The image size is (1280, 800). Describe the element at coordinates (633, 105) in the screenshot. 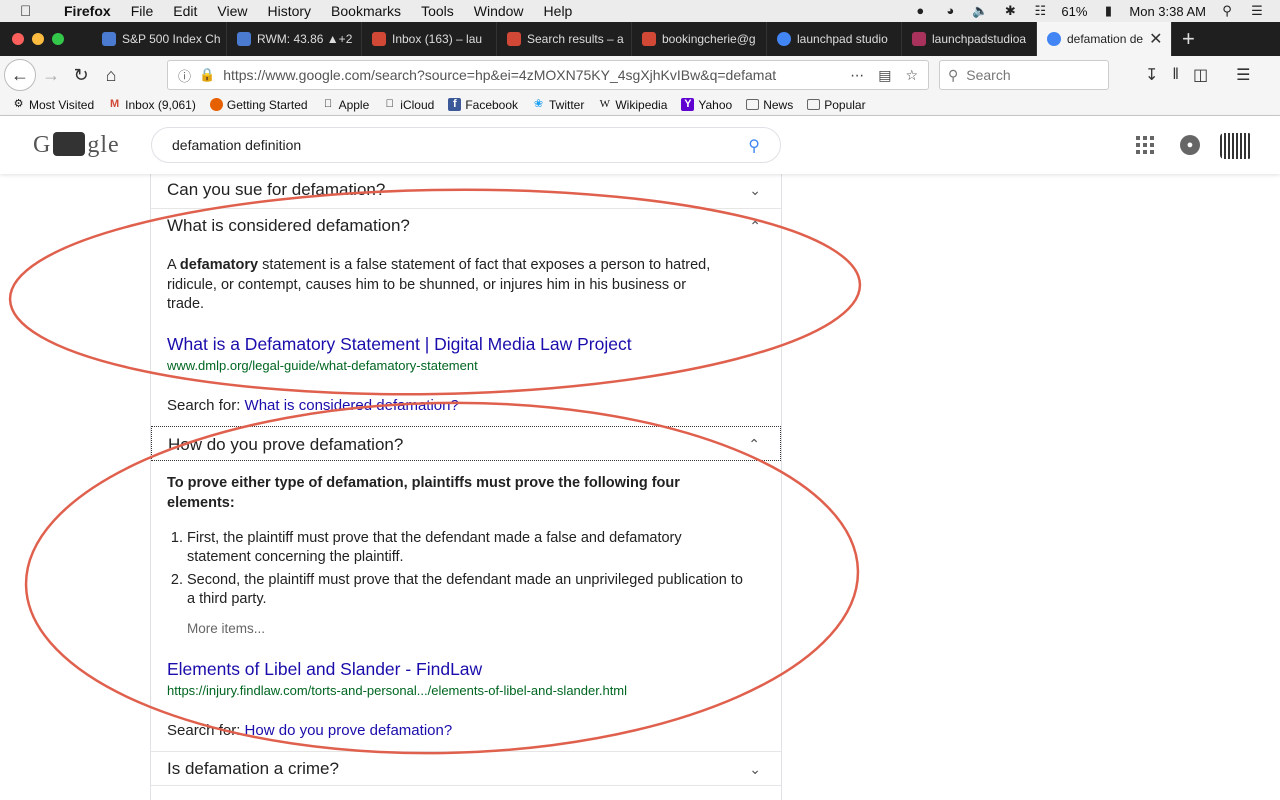

I see `bookmark-wikipedia: W Wikipedia` at that location.